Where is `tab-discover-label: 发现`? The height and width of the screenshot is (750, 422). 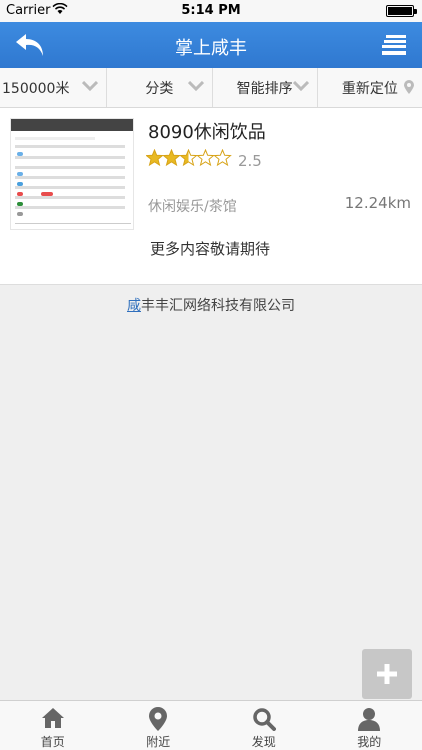 tab-discover-label: 发现 is located at coordinates (263, 742).